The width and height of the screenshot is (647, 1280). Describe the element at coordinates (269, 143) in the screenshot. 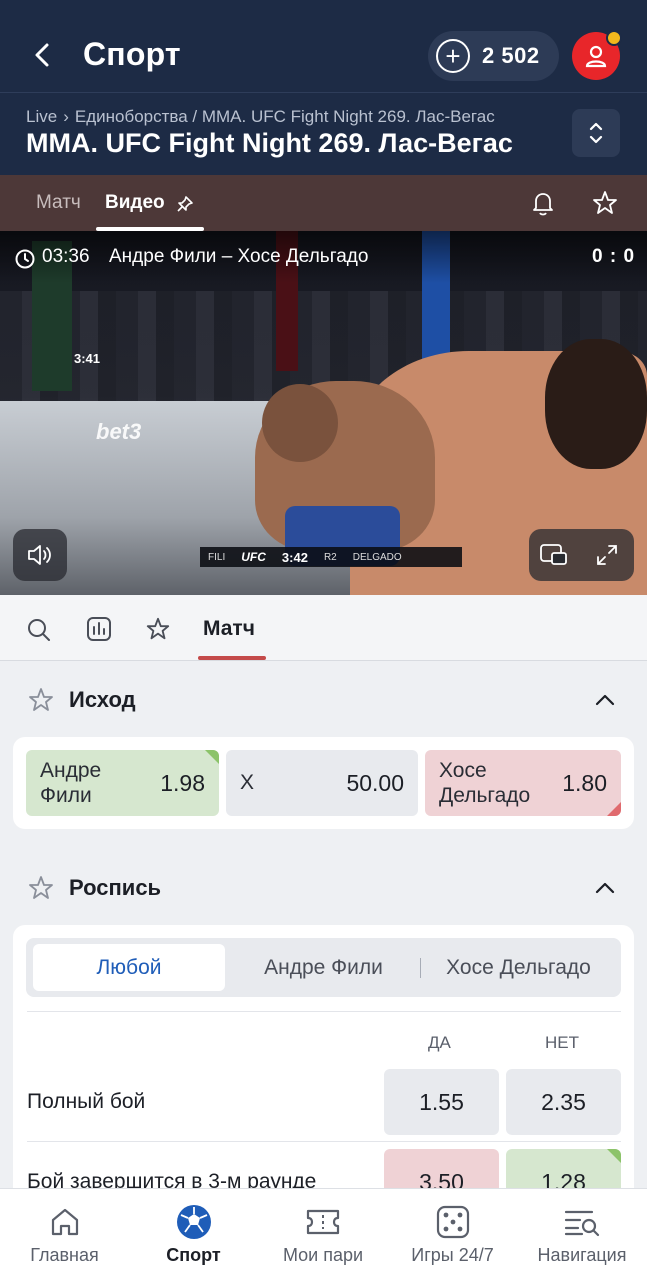

I see `event-title: MMA. UFC Fight Night 269. Лас-Вегас` at that location.